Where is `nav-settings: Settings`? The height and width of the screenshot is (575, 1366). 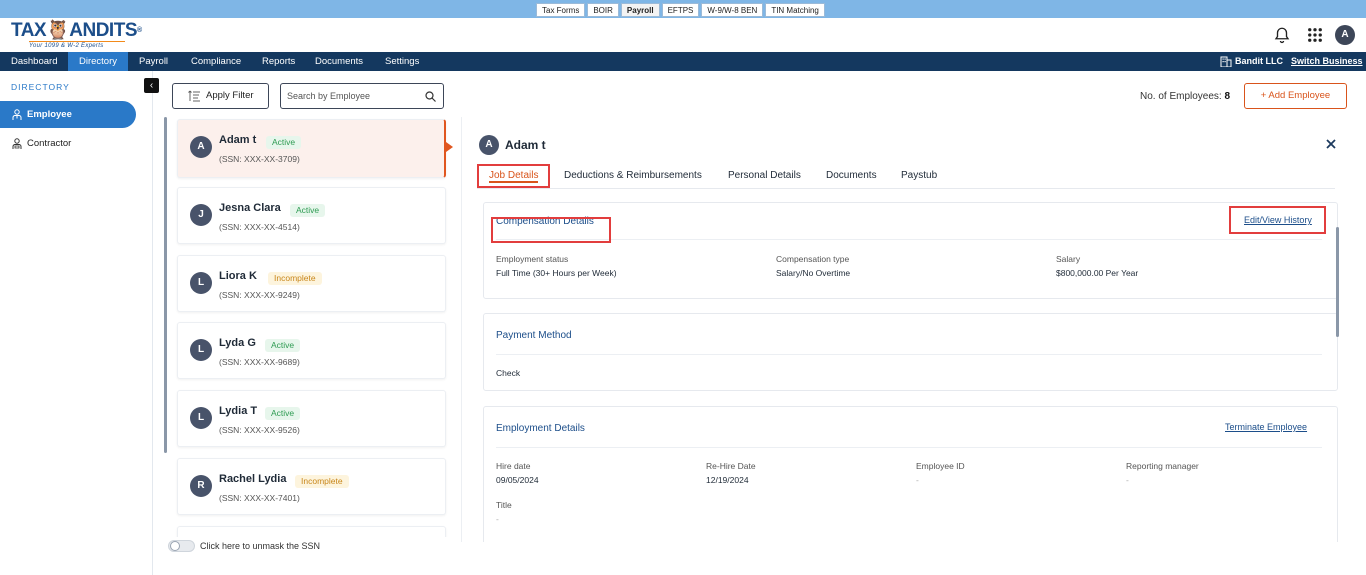
nav-settings: Settings is located at coordinates (402, 61).